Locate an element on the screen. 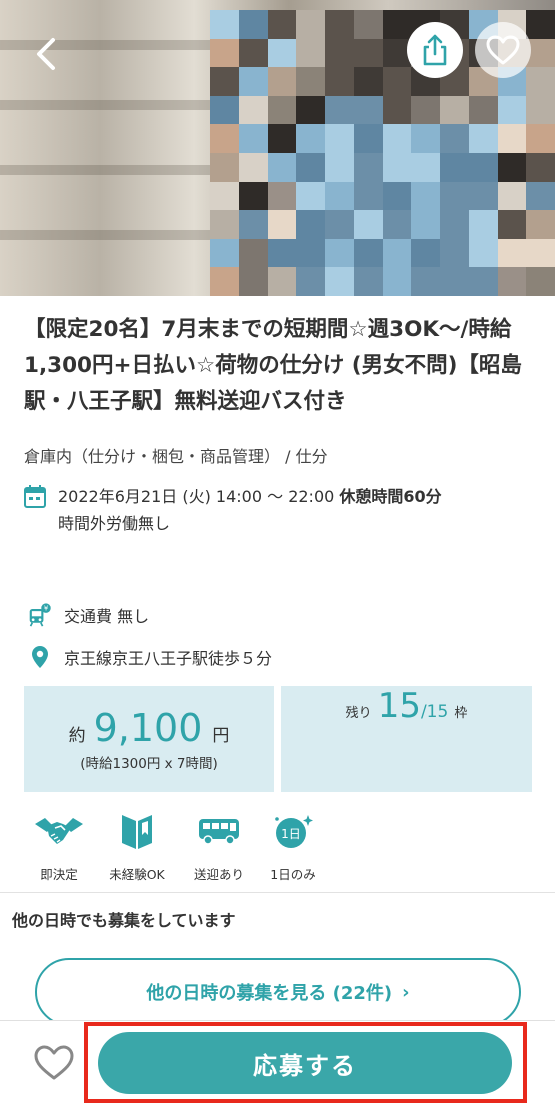  overtime-note: 時間外労働無し is located at coordinates (114, 523).